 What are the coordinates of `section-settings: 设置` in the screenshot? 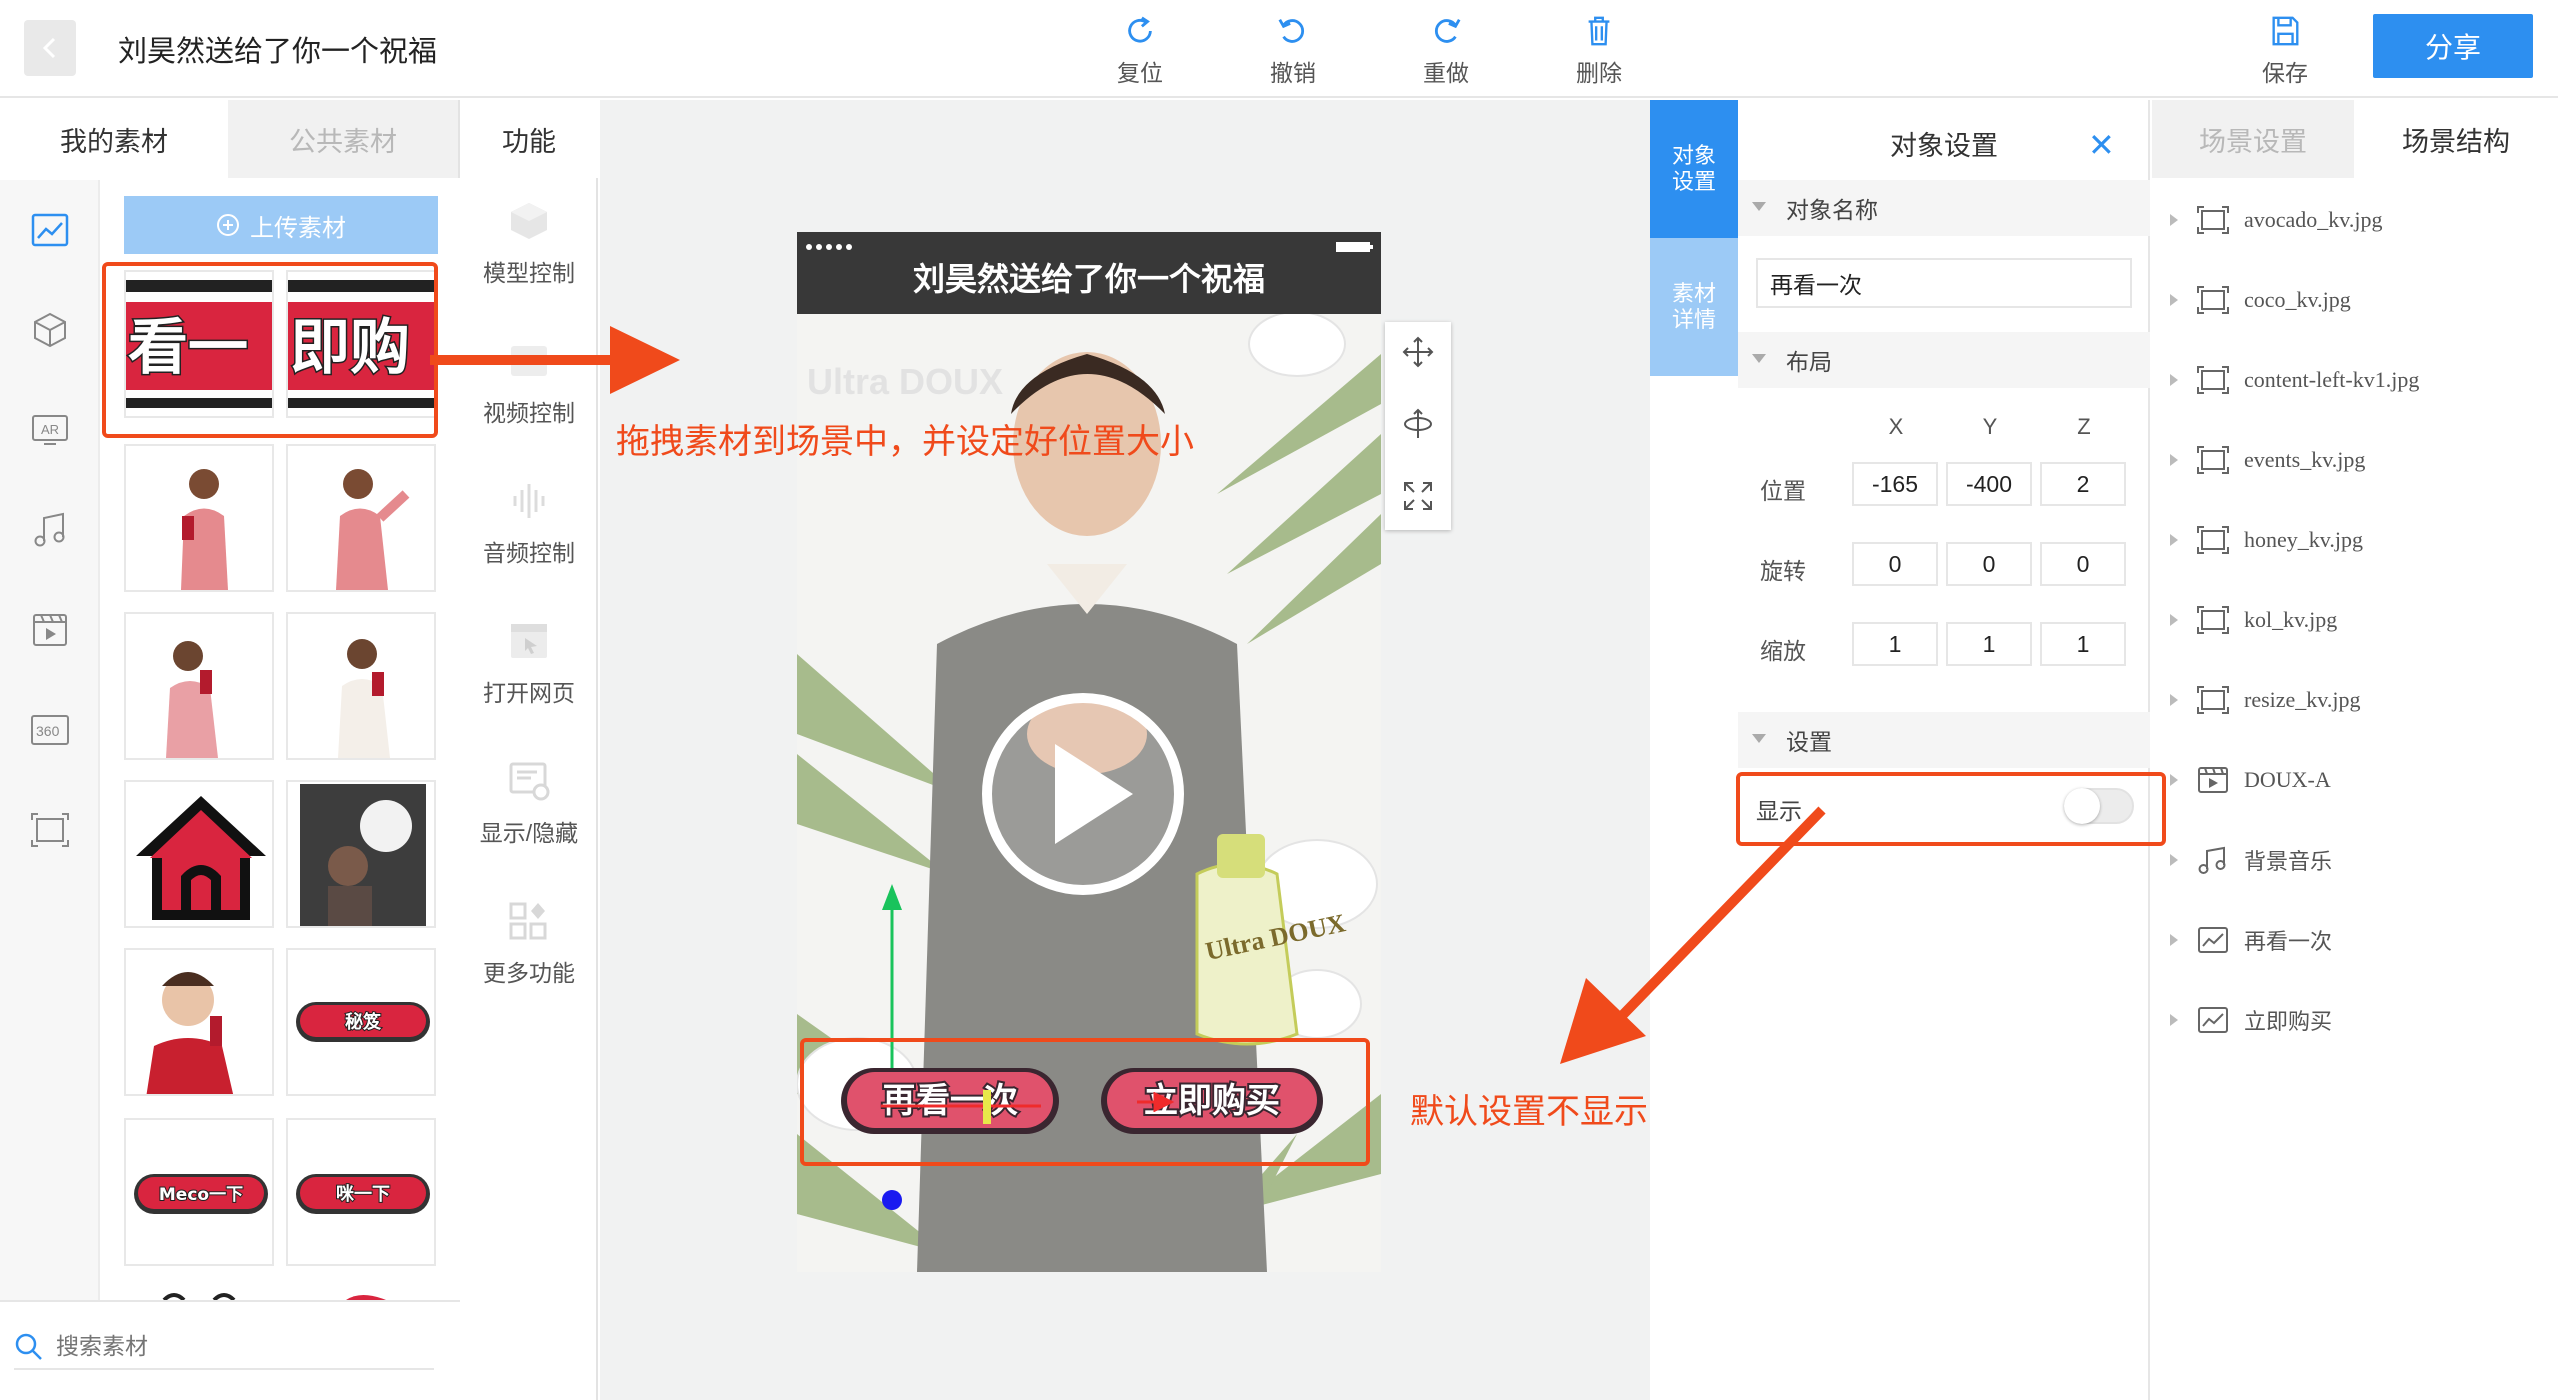 It's located at (1944, 740).